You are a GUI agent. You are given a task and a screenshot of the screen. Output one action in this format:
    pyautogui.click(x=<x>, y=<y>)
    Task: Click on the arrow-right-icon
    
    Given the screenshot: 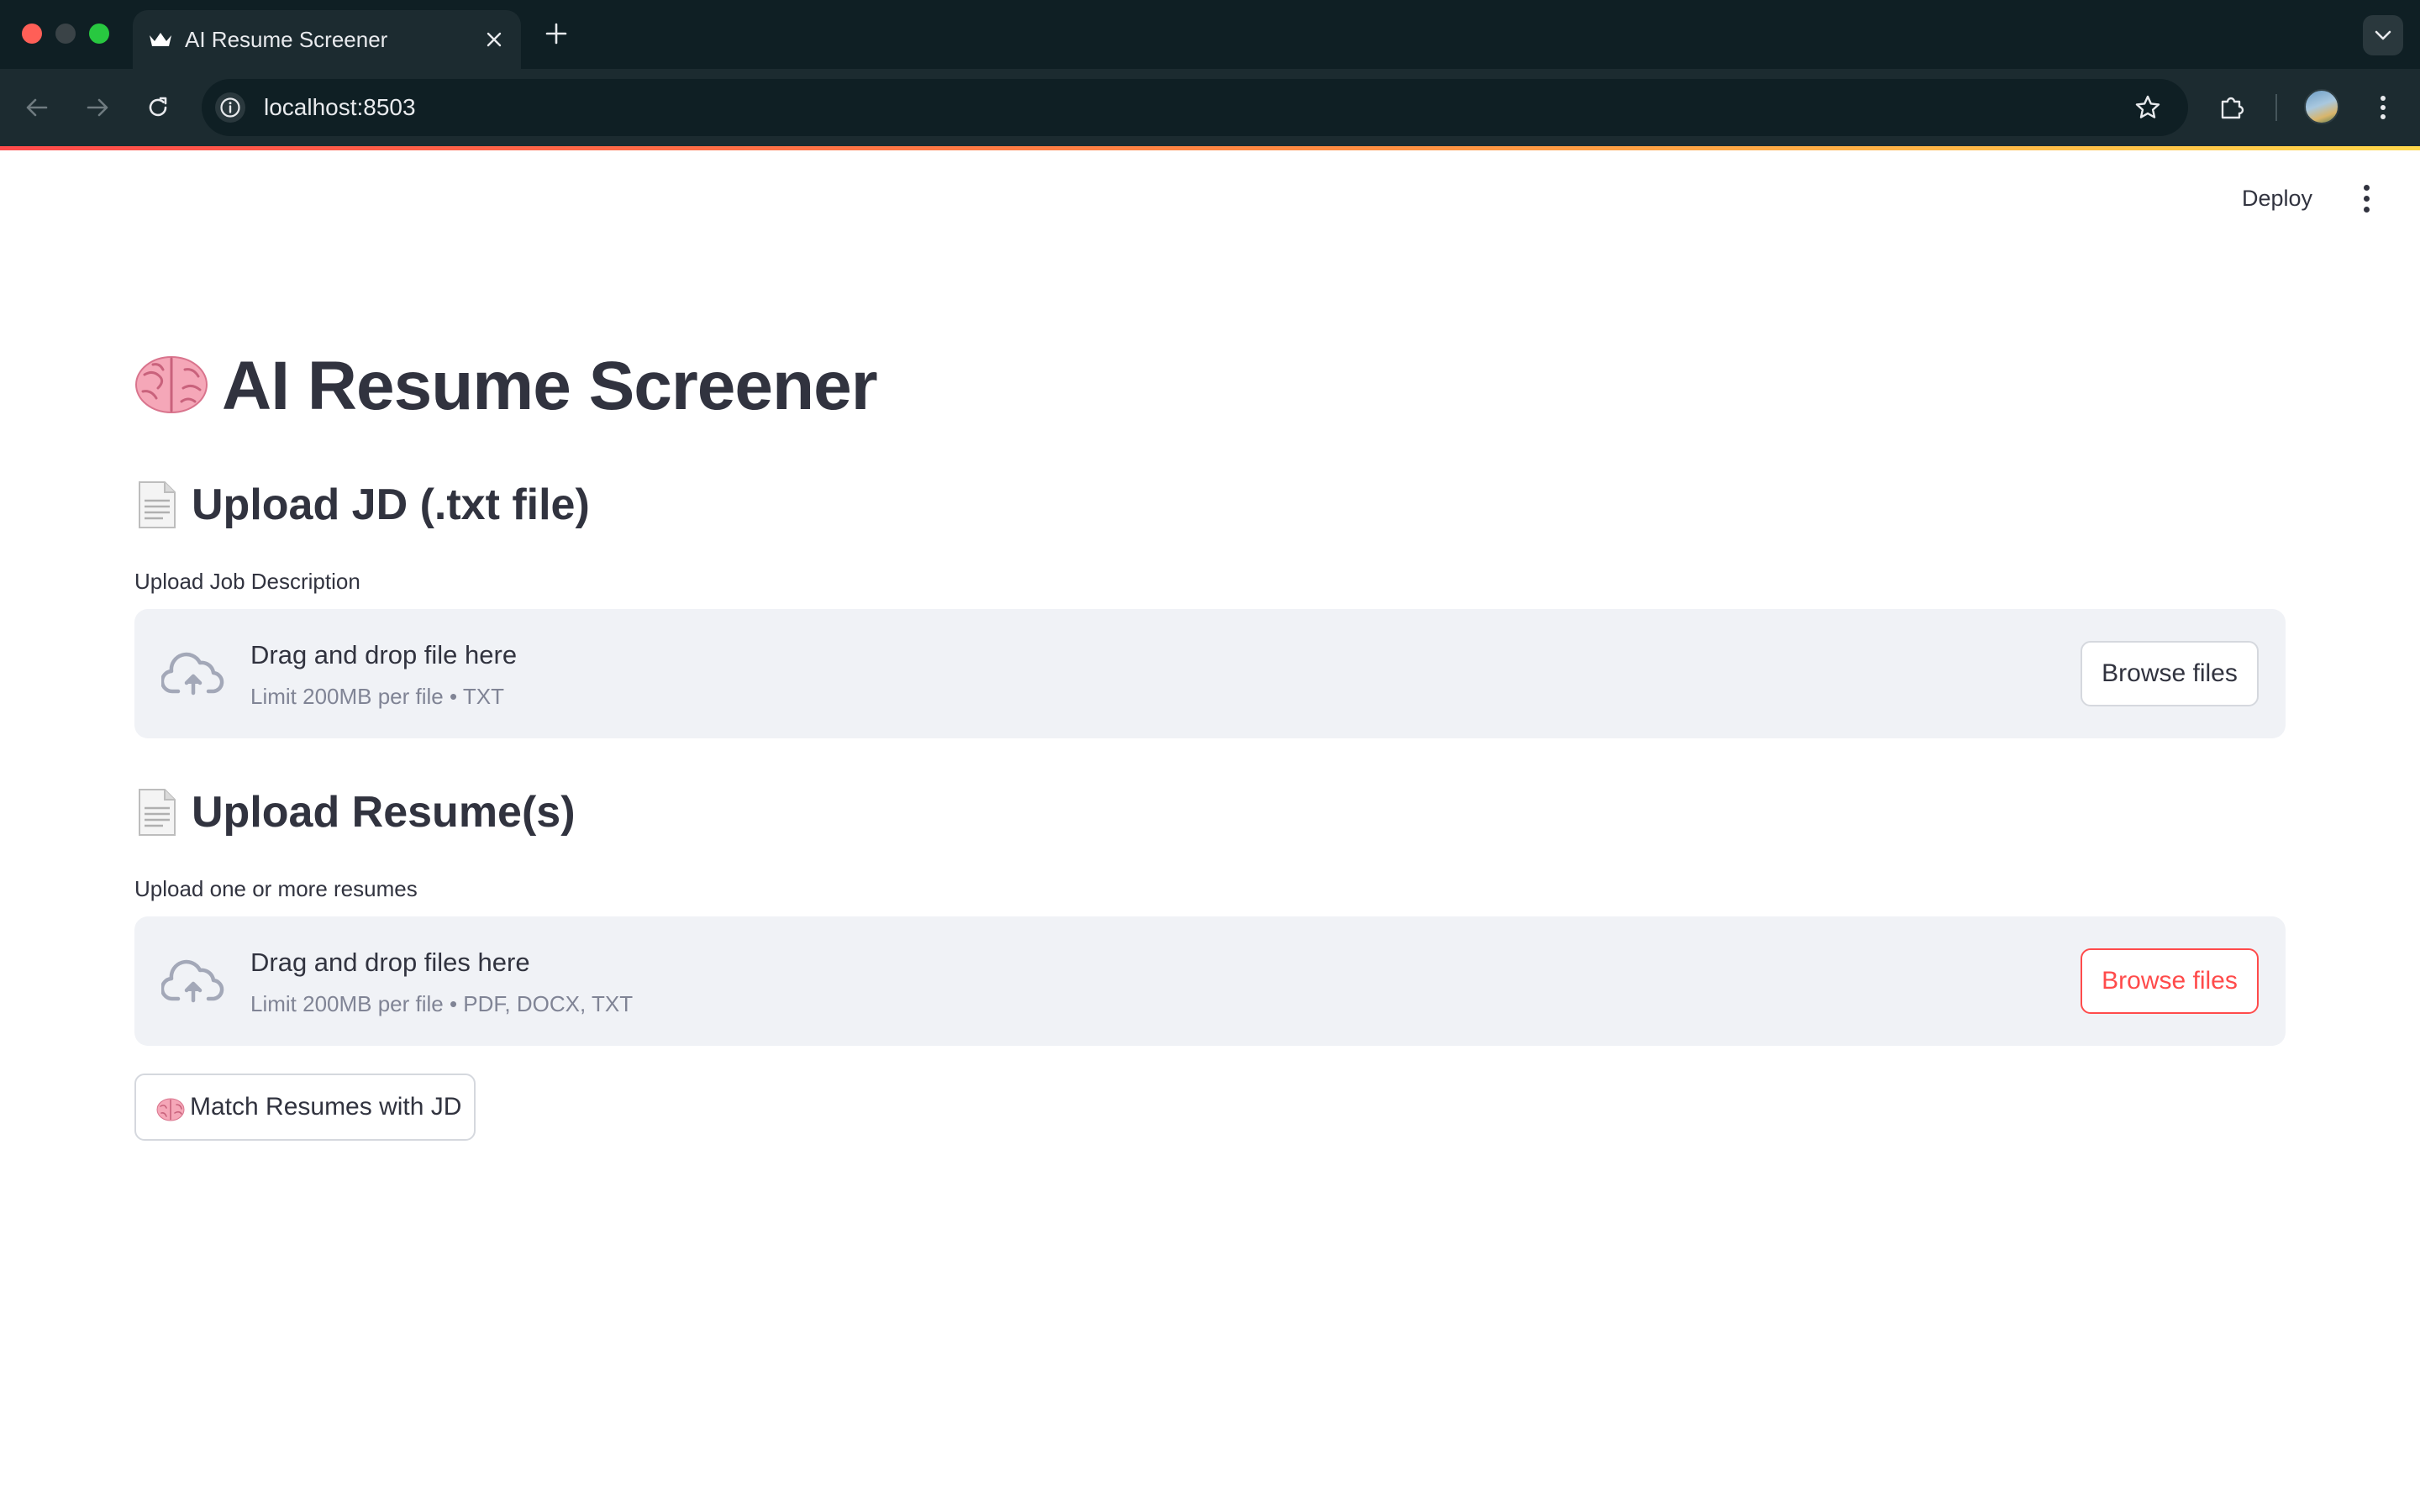 What is the action you would take?
    pyautogui.click(x=97, y=107)
    